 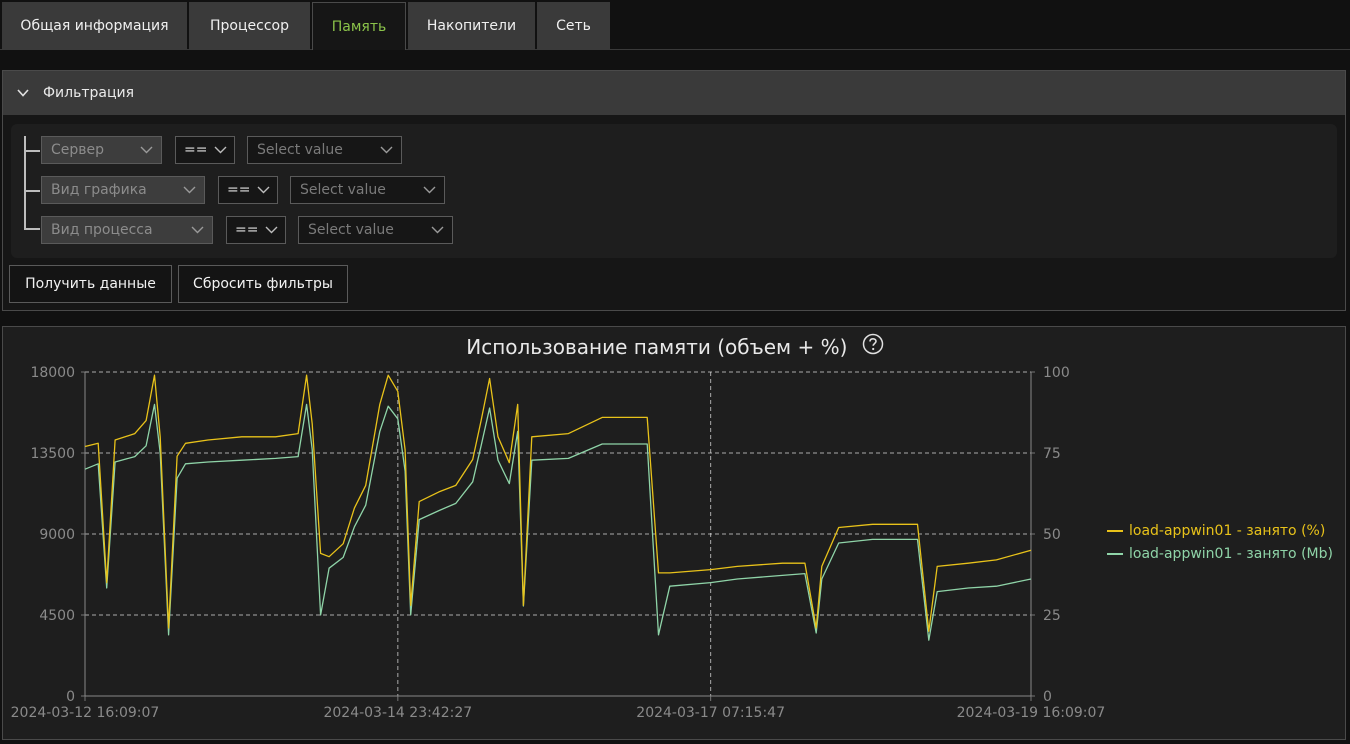 I want to click on field-select-label: Сервер, so click(x=78, y=150).